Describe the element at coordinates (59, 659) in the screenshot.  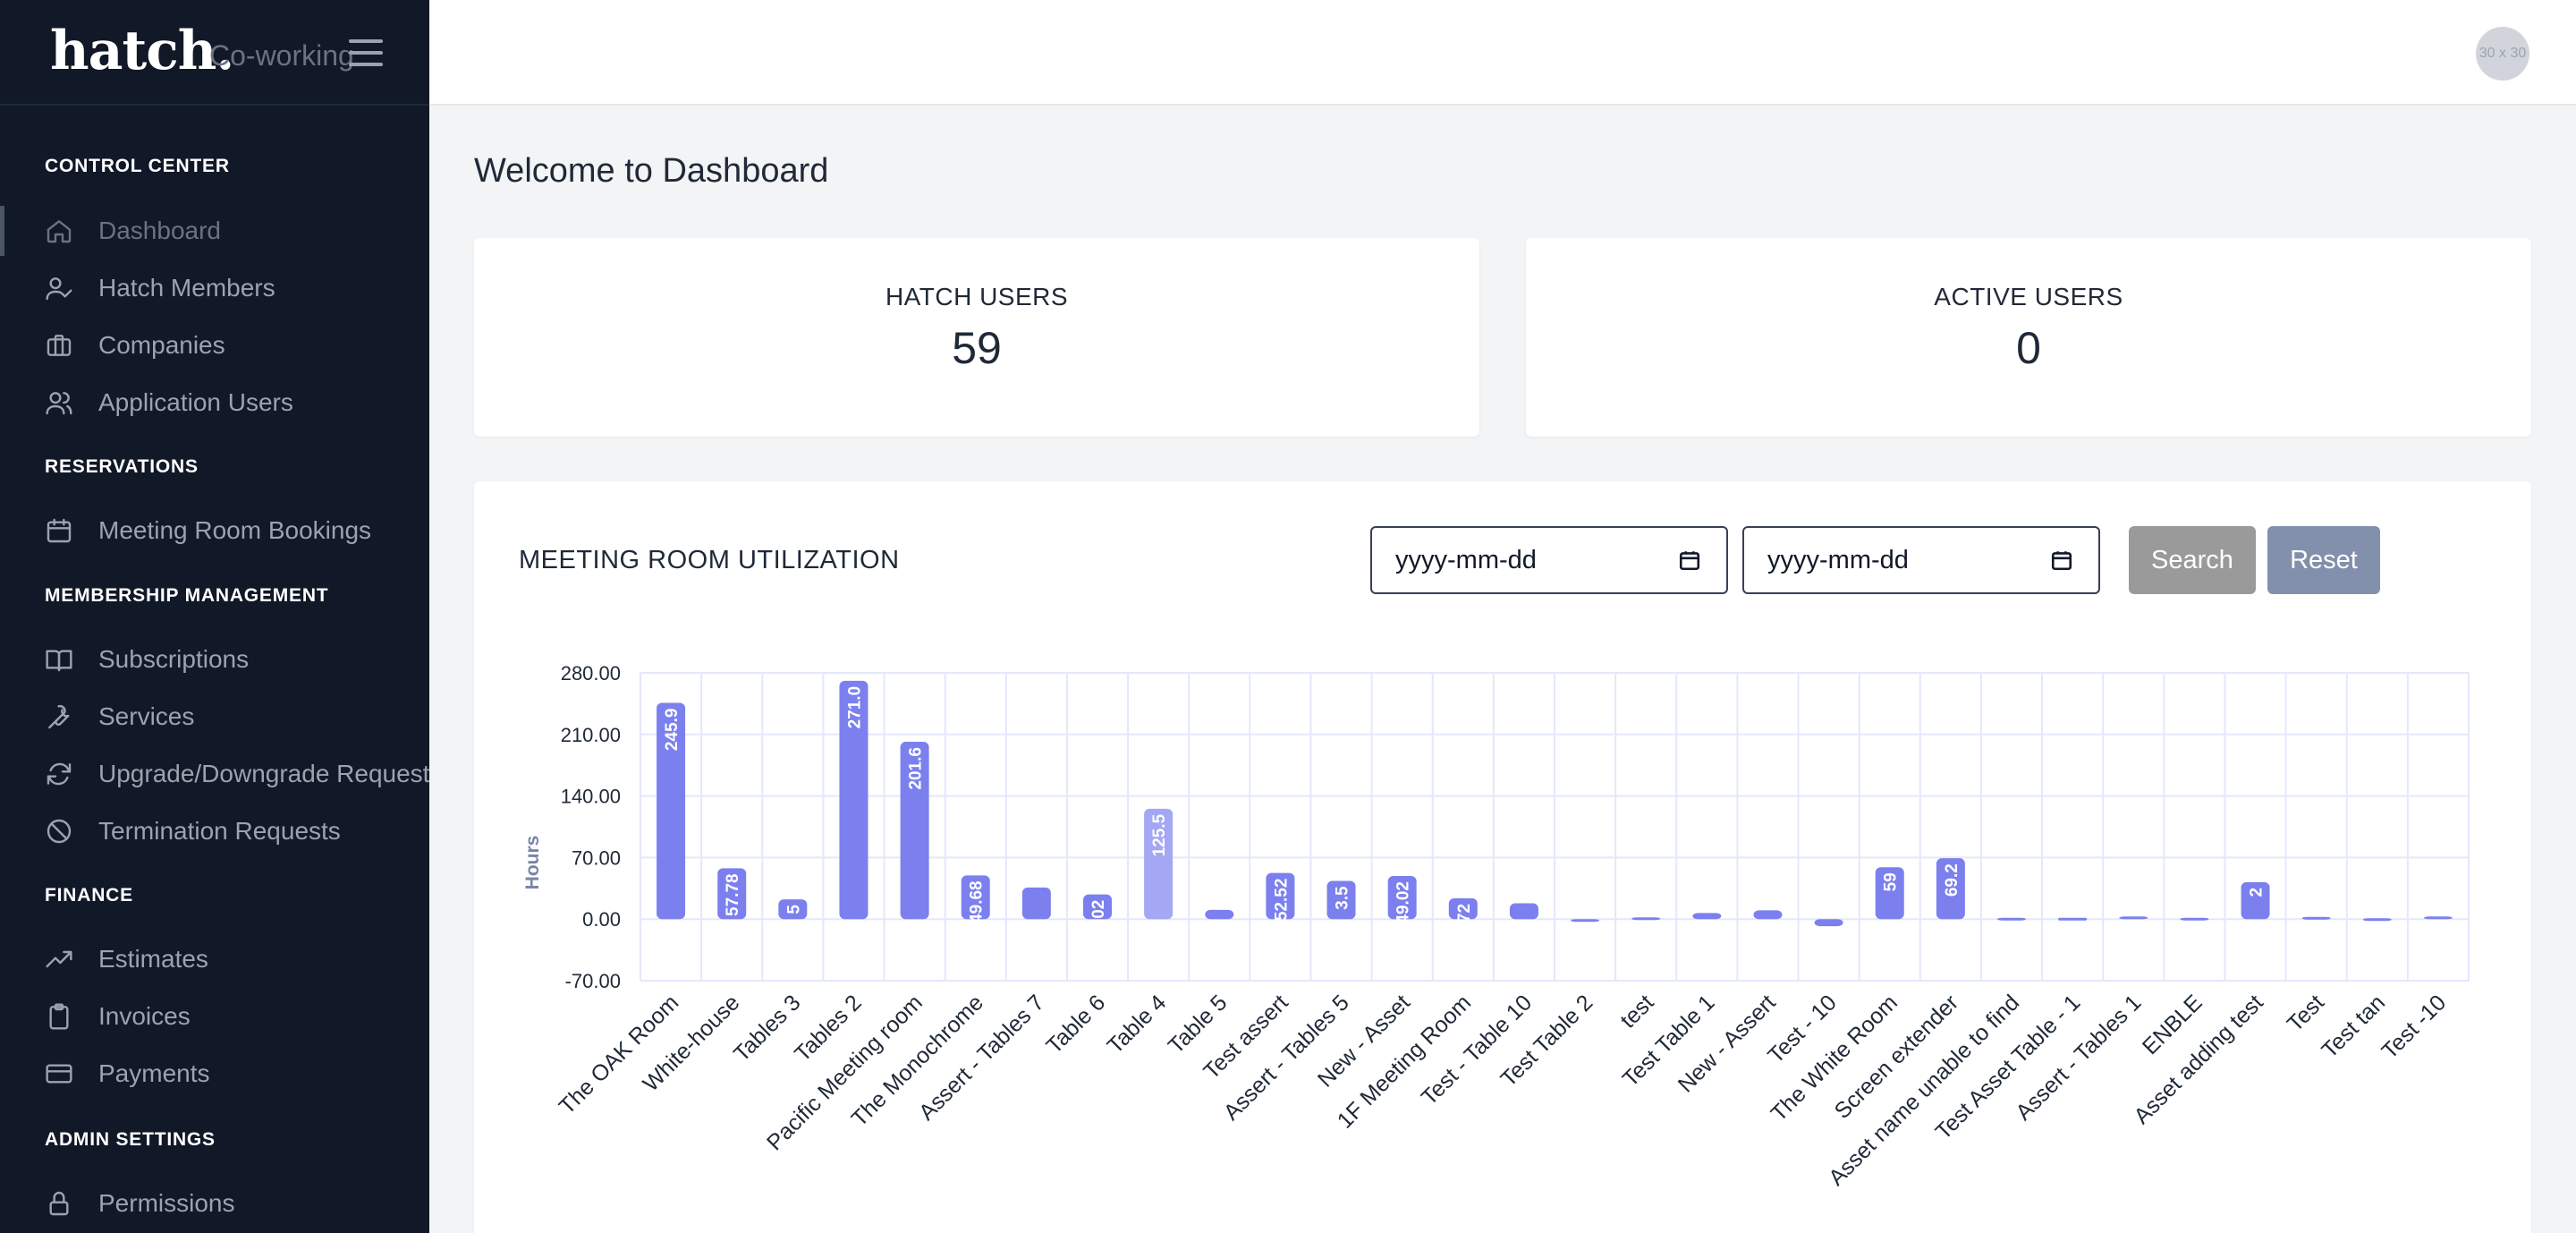
I see `book-open-icon` at that location.